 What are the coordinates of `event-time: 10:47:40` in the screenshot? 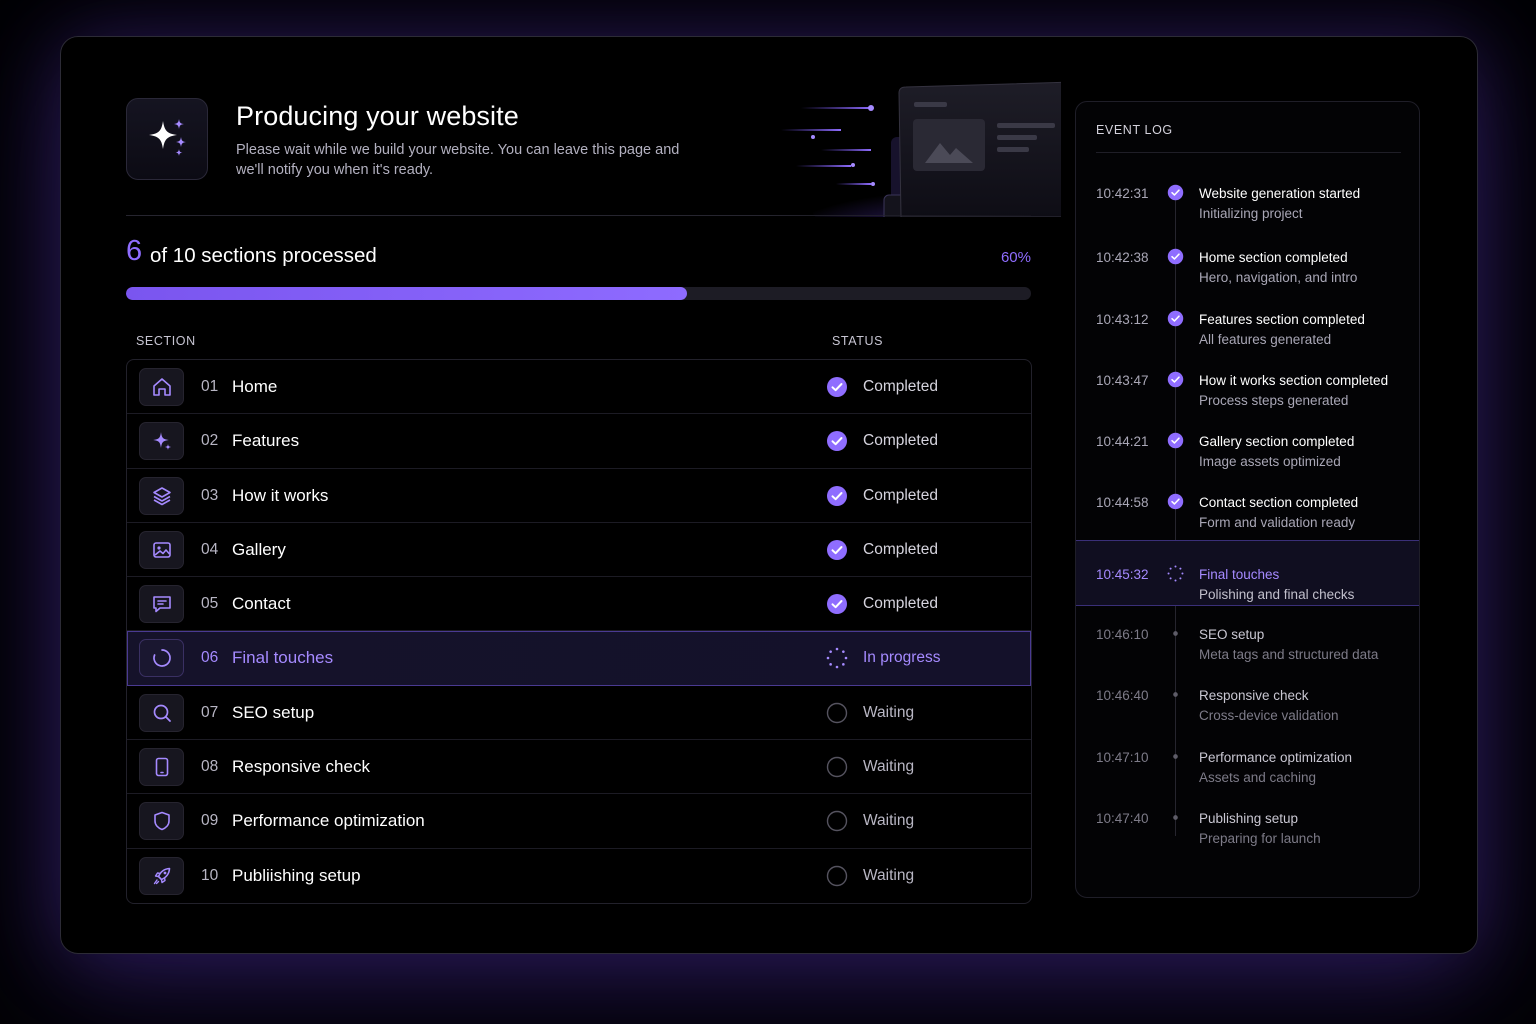 It's located at (1122, 818).